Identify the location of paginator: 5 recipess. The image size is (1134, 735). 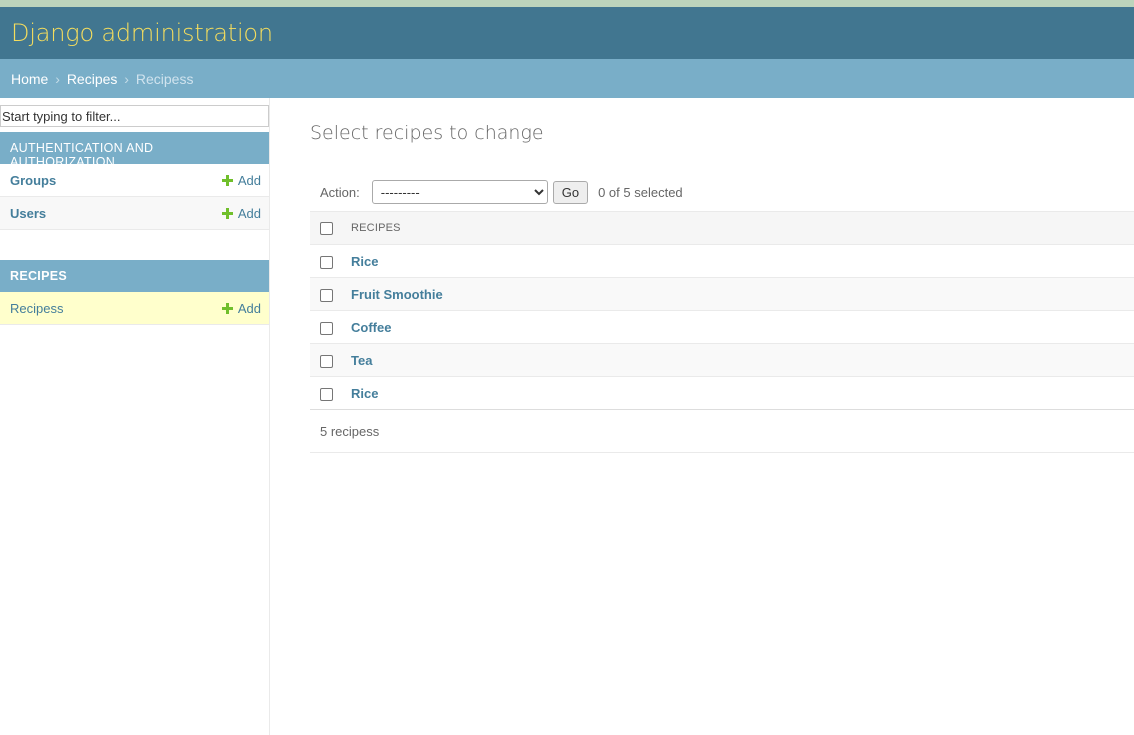
(722, 431).